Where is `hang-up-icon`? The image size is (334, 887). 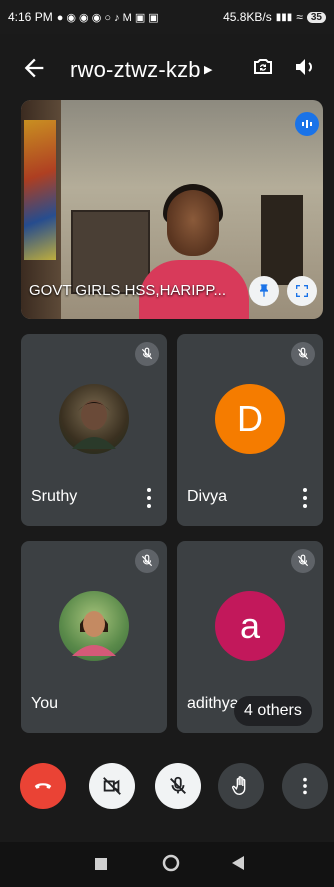
hang-up-icon is located at coordinates (43, 786).